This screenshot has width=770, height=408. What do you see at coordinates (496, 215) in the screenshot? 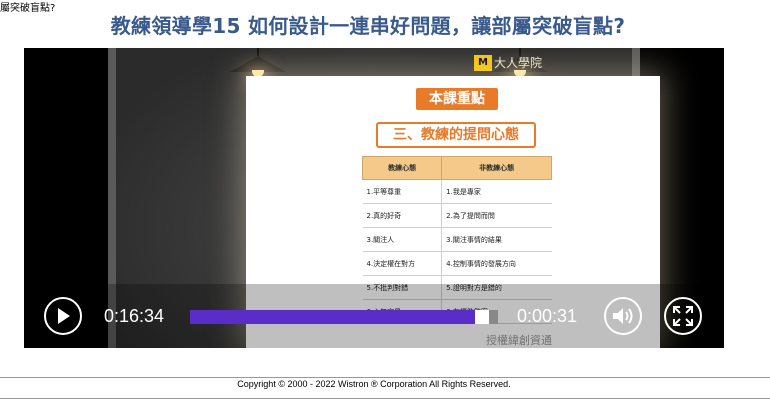
I see `table-cell: 2.為了提問而問` at bounding box center [496, 215].